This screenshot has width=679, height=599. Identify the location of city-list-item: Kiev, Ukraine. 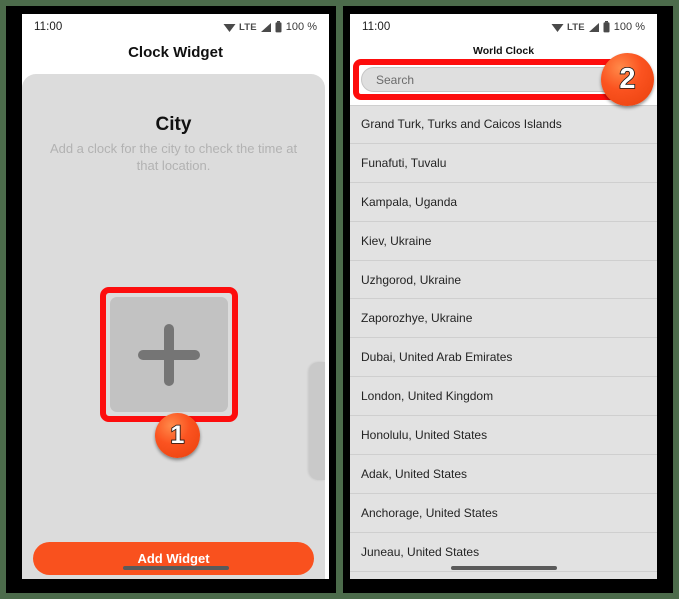
(503, 241).